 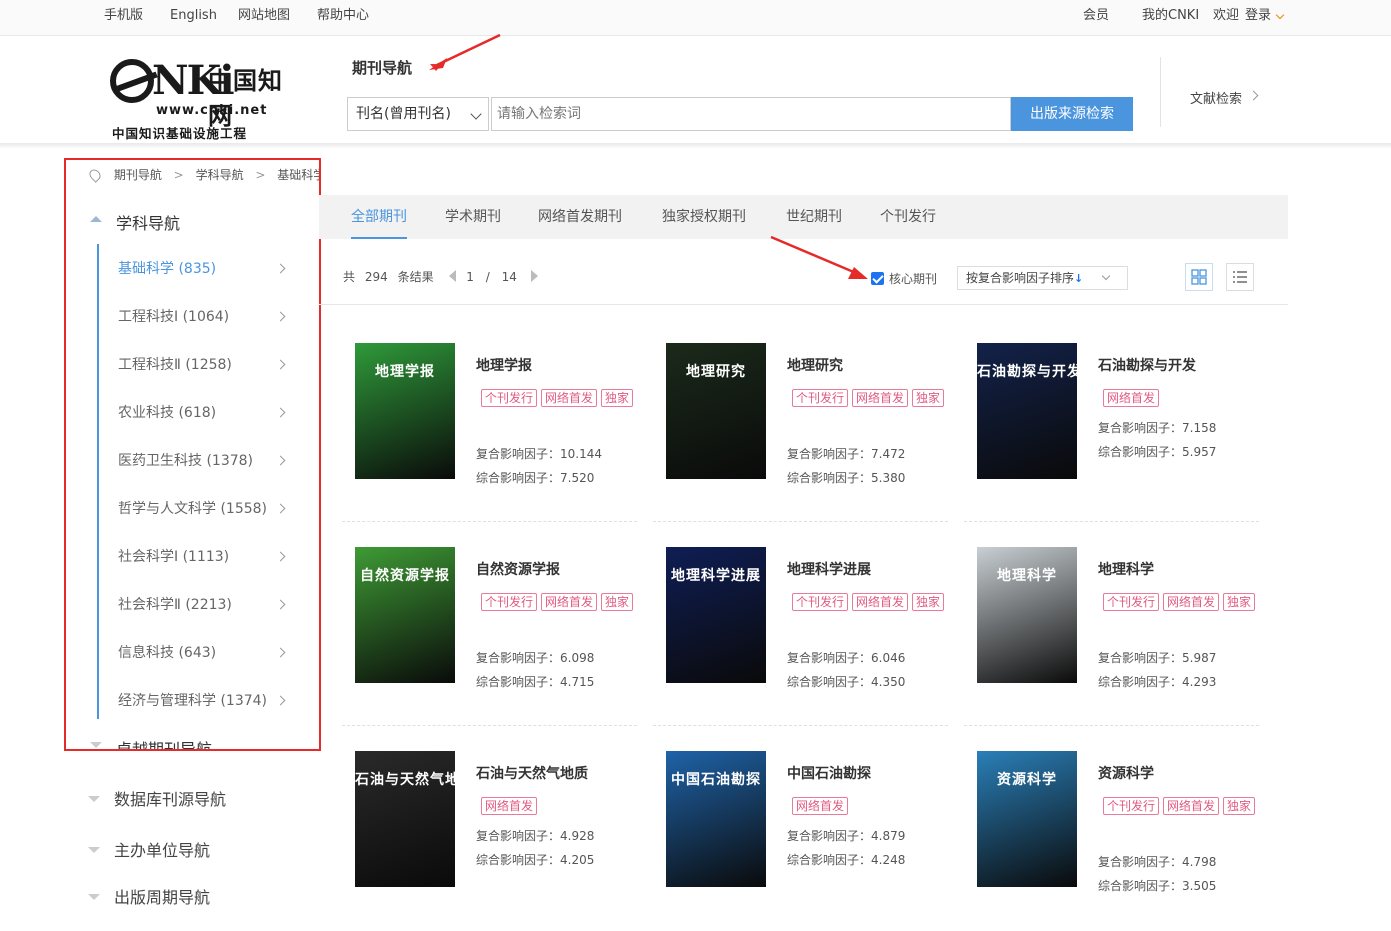 I want to click on sidebar-item: 农业科技 (618), so click(x=208, y=413).